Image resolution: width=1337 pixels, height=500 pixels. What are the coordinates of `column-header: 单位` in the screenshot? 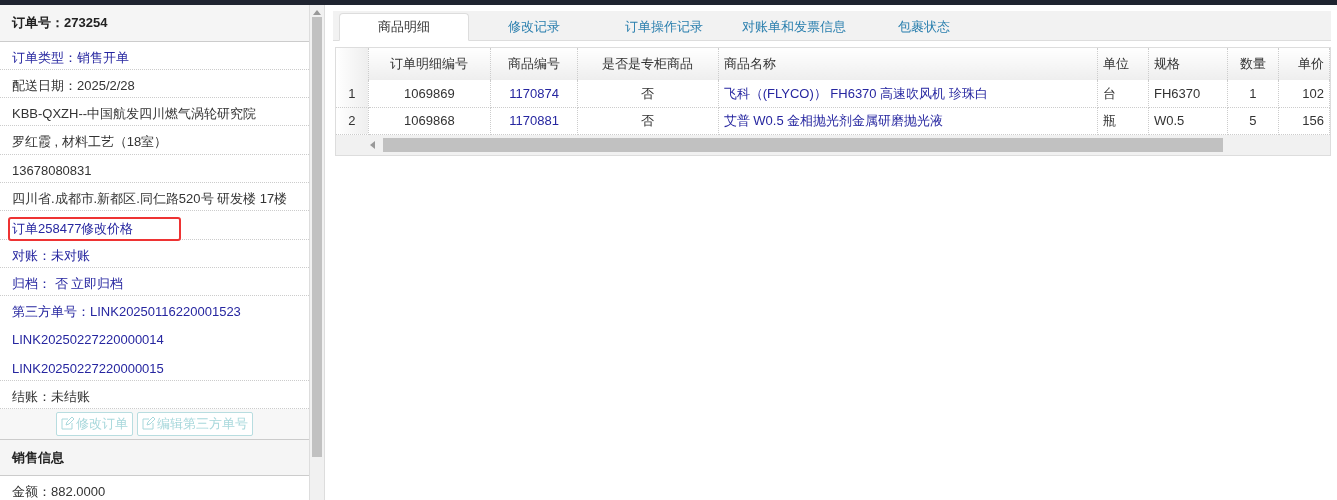 It's located at (1123, 64).